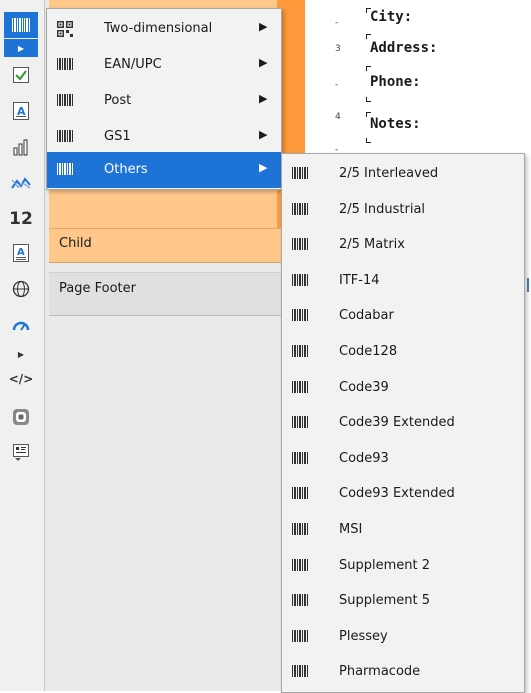 The image size is (531, 693). I want to click on submenu-item: ITF-14, so click(403, 281).